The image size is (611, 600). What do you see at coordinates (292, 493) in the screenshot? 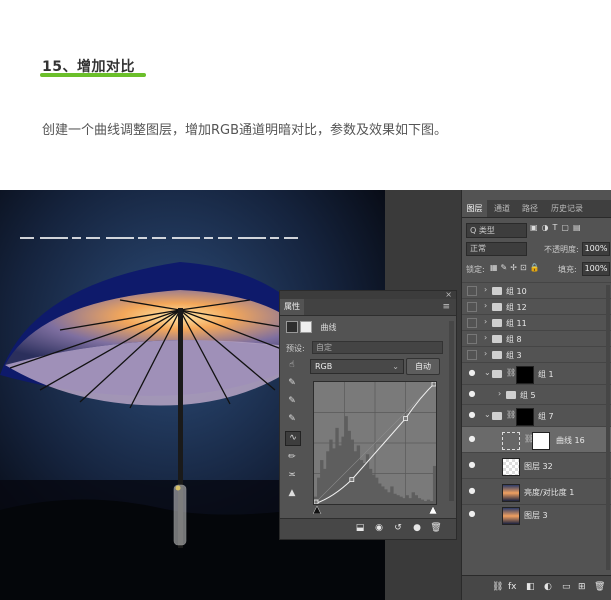
I see `clipping-warning-icon: ▲` at bounding box center [292, 493].